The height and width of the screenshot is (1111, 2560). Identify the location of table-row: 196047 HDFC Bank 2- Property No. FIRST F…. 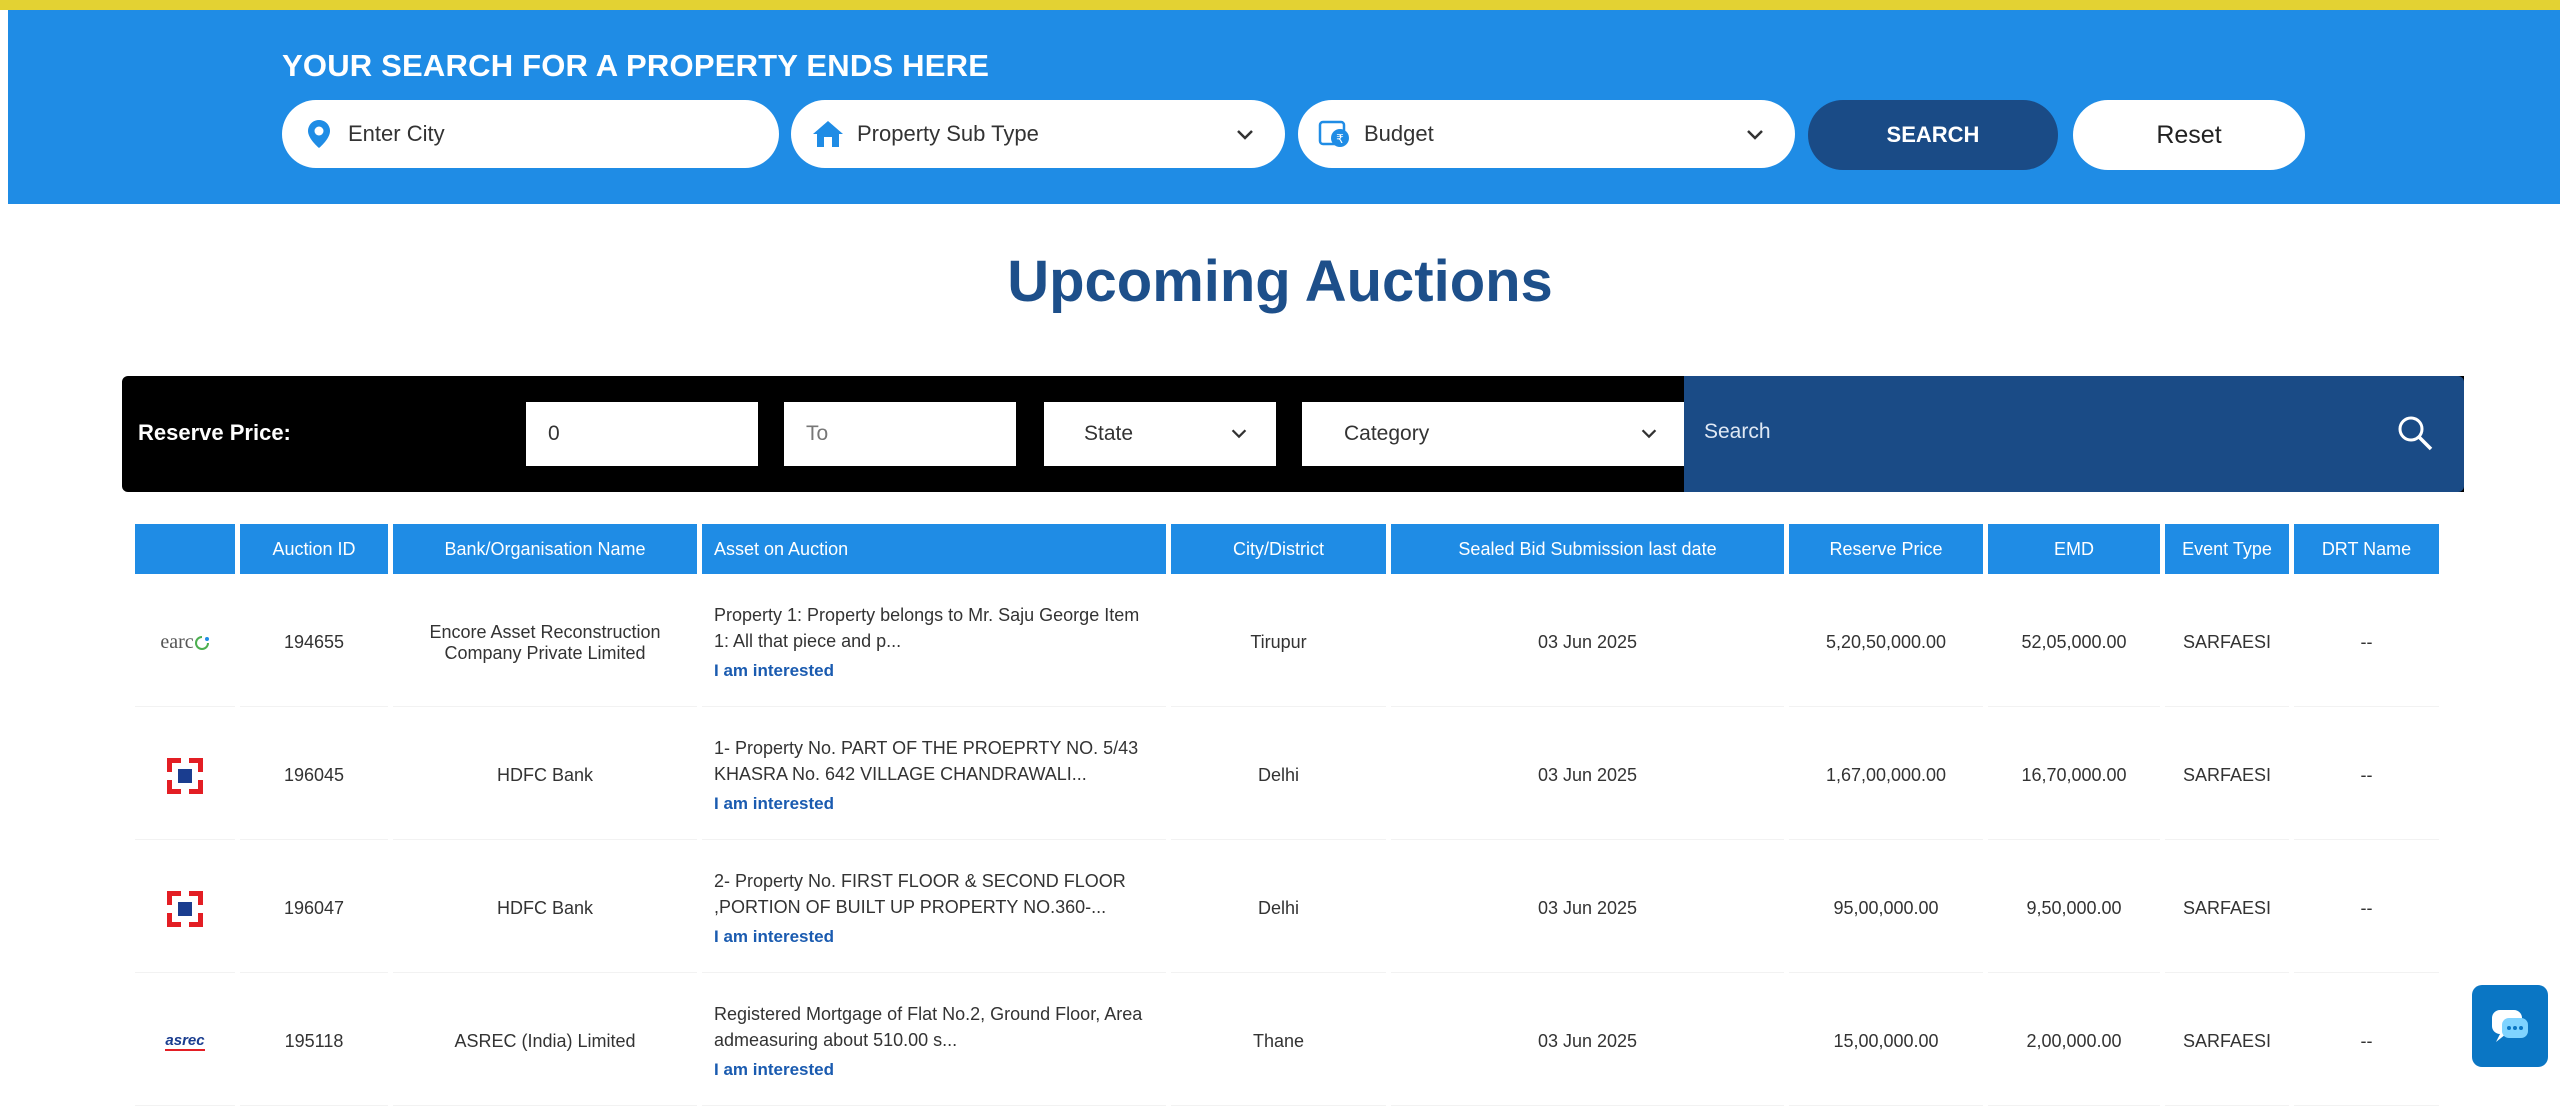
(1287, 909).